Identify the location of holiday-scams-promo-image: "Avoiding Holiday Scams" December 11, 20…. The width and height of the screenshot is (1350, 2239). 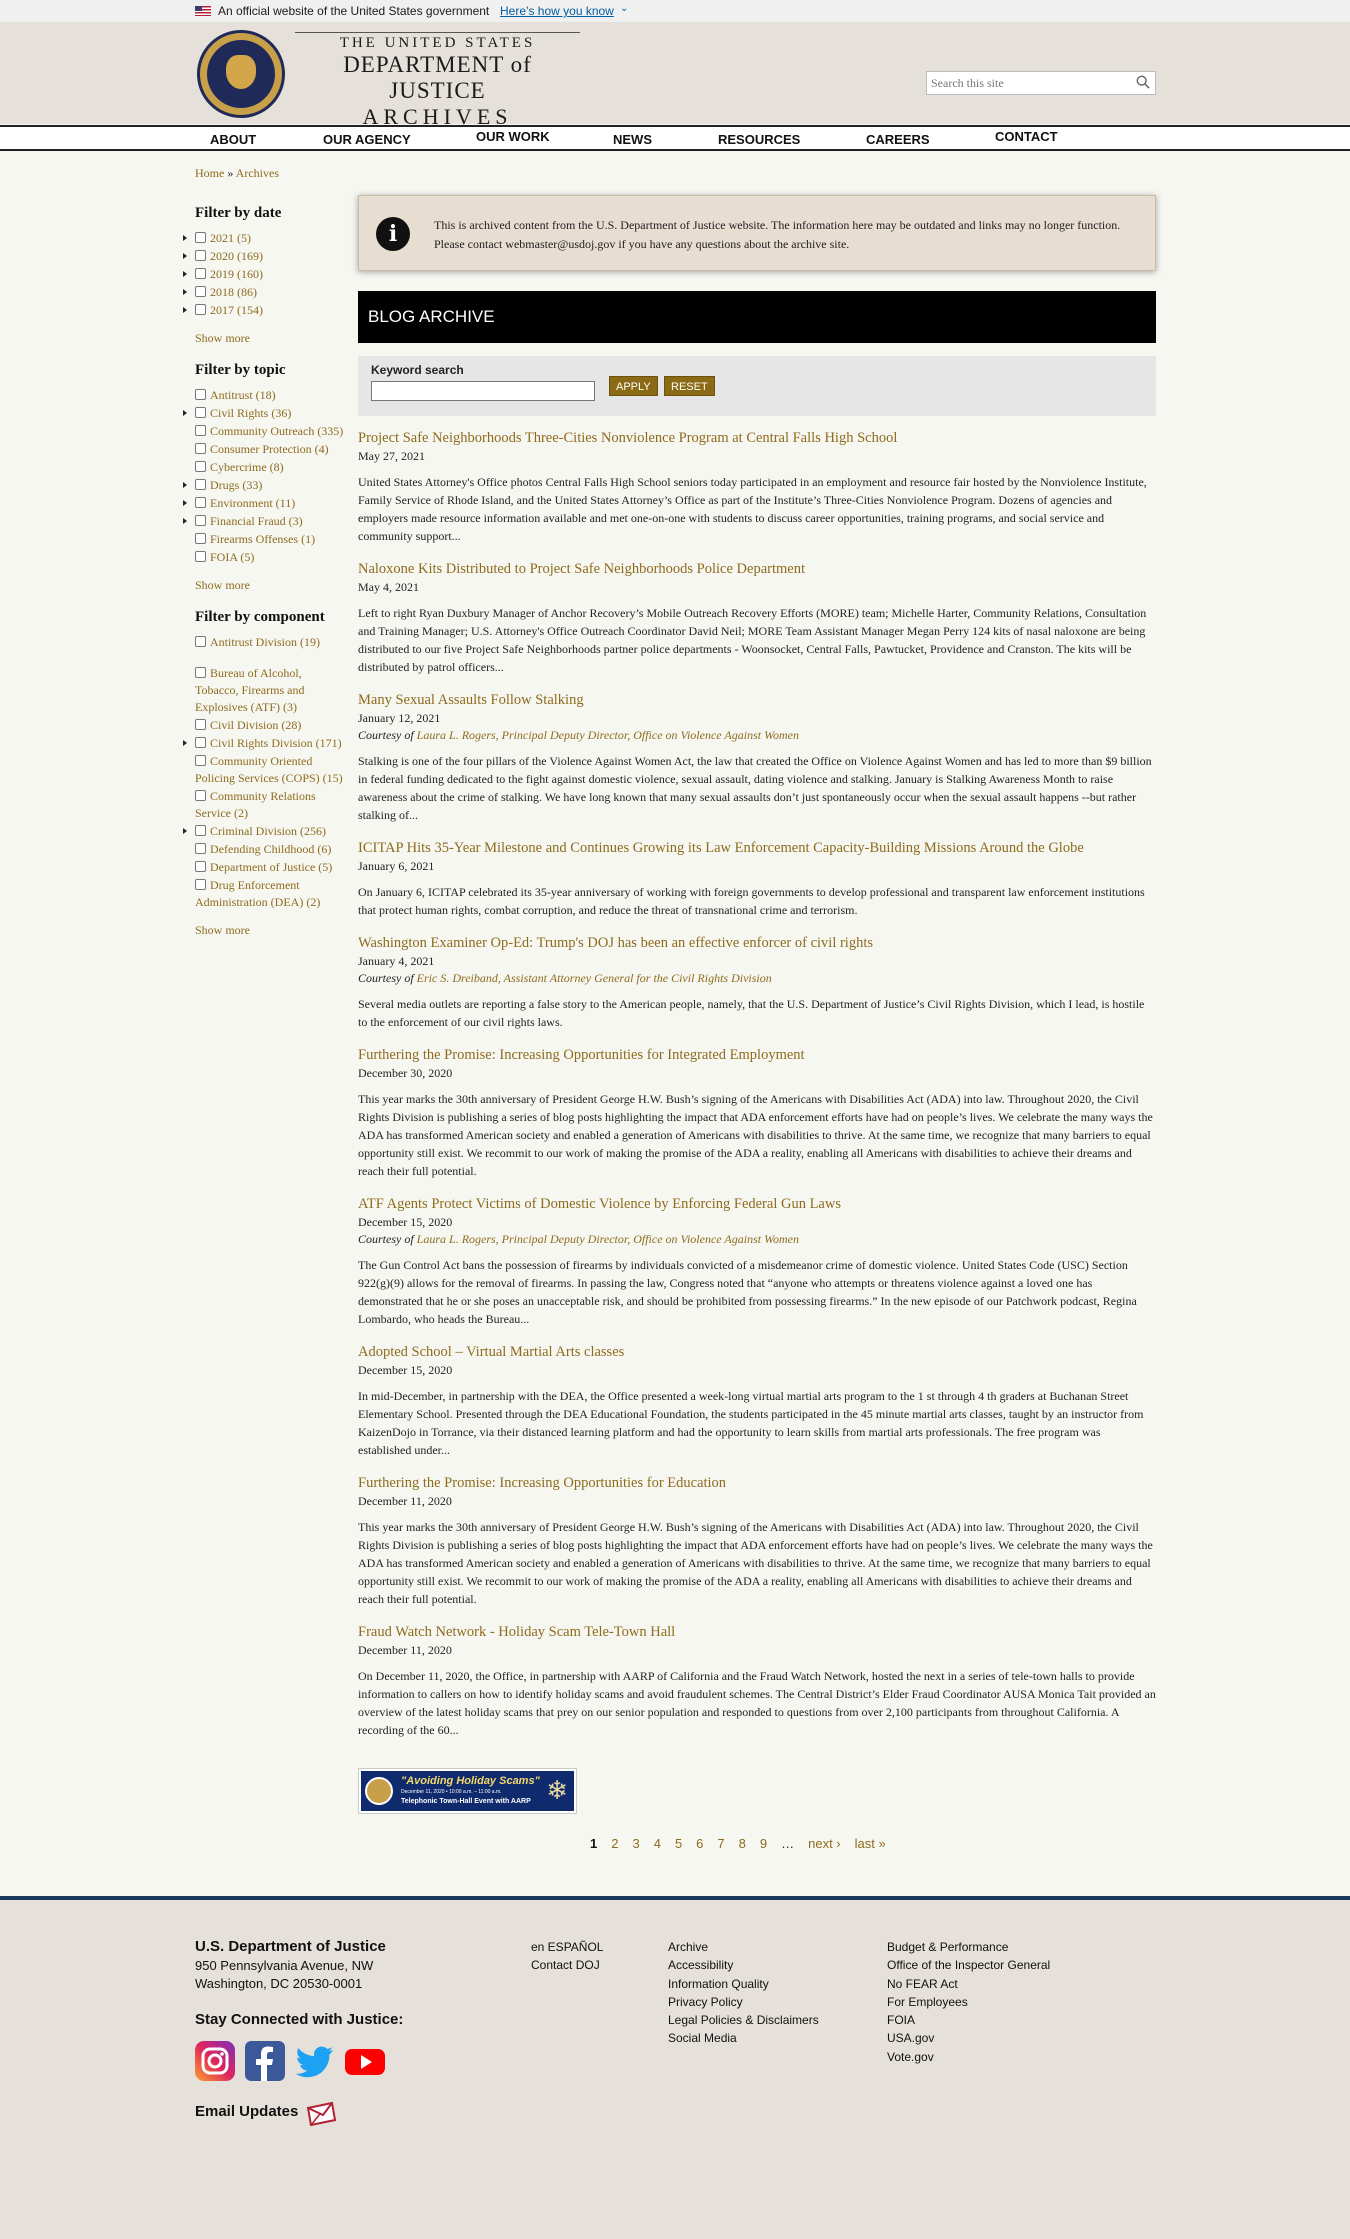
(467, 1791).